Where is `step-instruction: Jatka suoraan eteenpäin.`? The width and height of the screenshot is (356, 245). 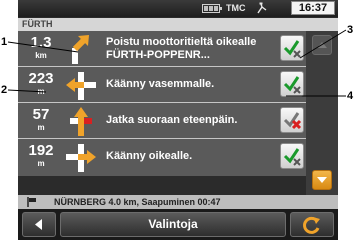
step-instruction: Jatka suoraan eteenpäin. is located at coordinates (172, 120).